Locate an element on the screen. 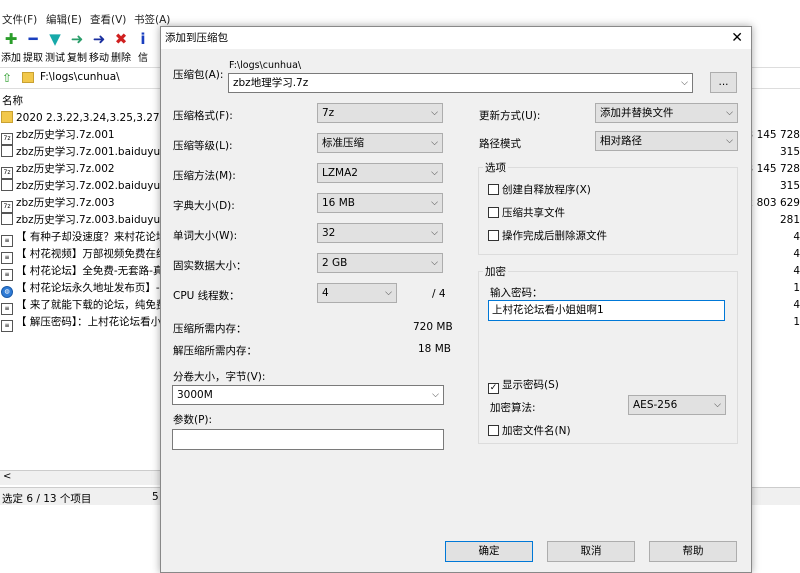  toolbar-button-6: i信 is located at coordinates (143, 47).